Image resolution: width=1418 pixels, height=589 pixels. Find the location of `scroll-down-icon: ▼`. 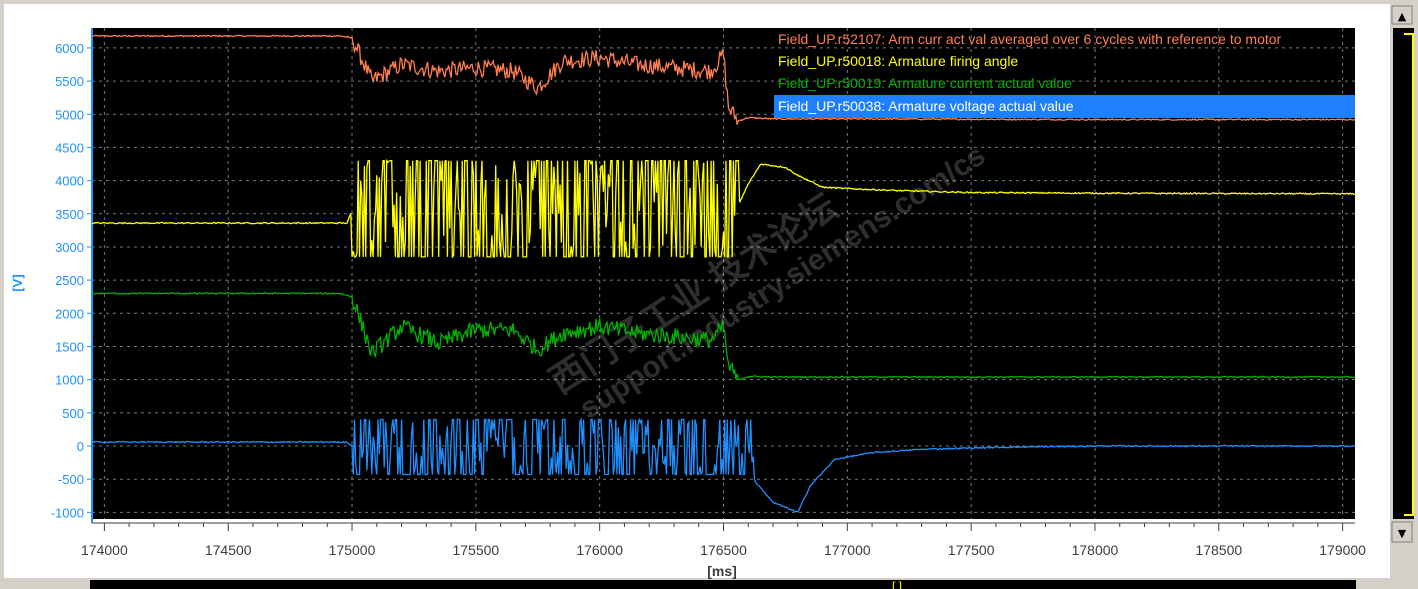

scroll-down-icon: ▼ is located at coordinates (1402, 533).